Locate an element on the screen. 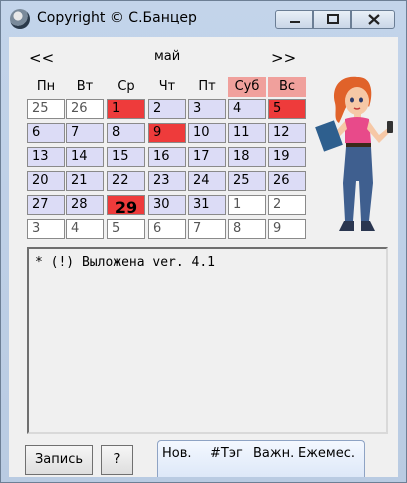 This screenshot has height=483, width=407. maximize-button is located at coordinates (332, 19).